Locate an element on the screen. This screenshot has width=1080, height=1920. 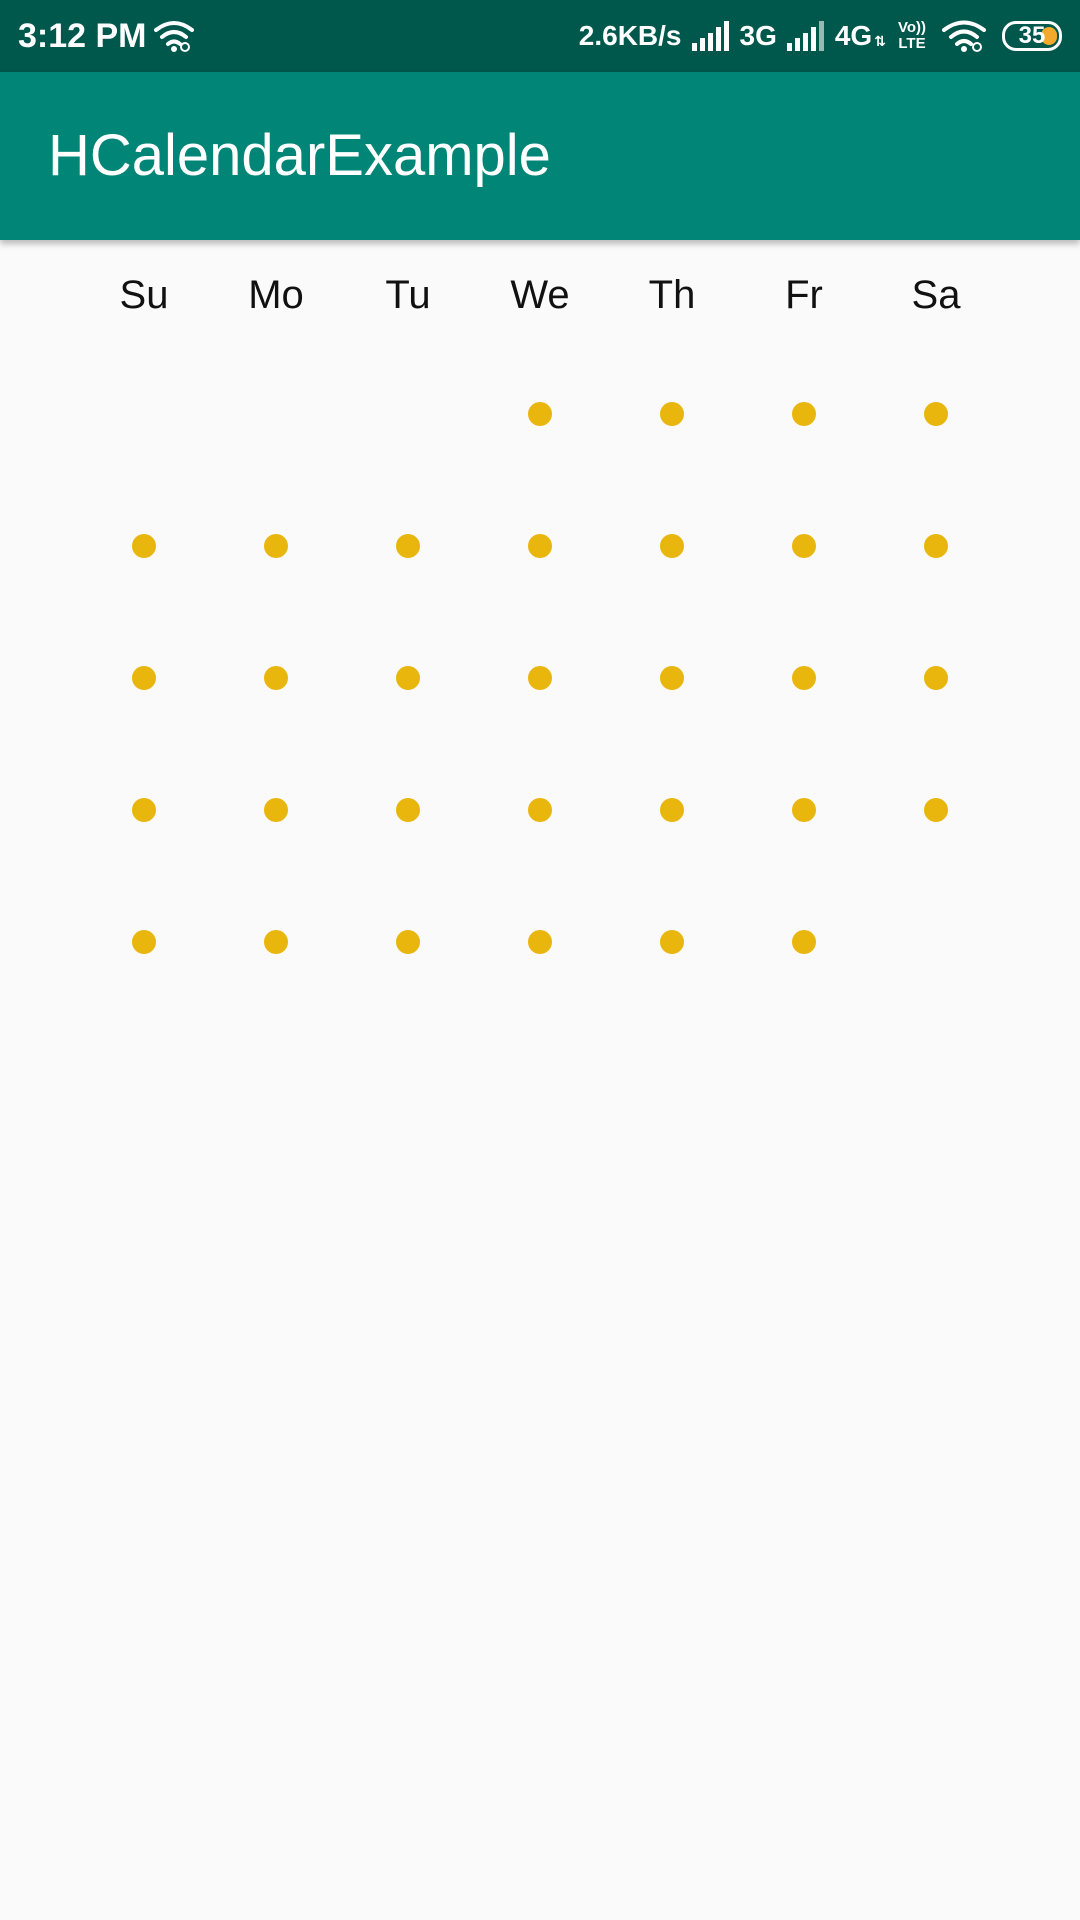
volte-top-label: Vo)) is located at coordinates (911, 27).